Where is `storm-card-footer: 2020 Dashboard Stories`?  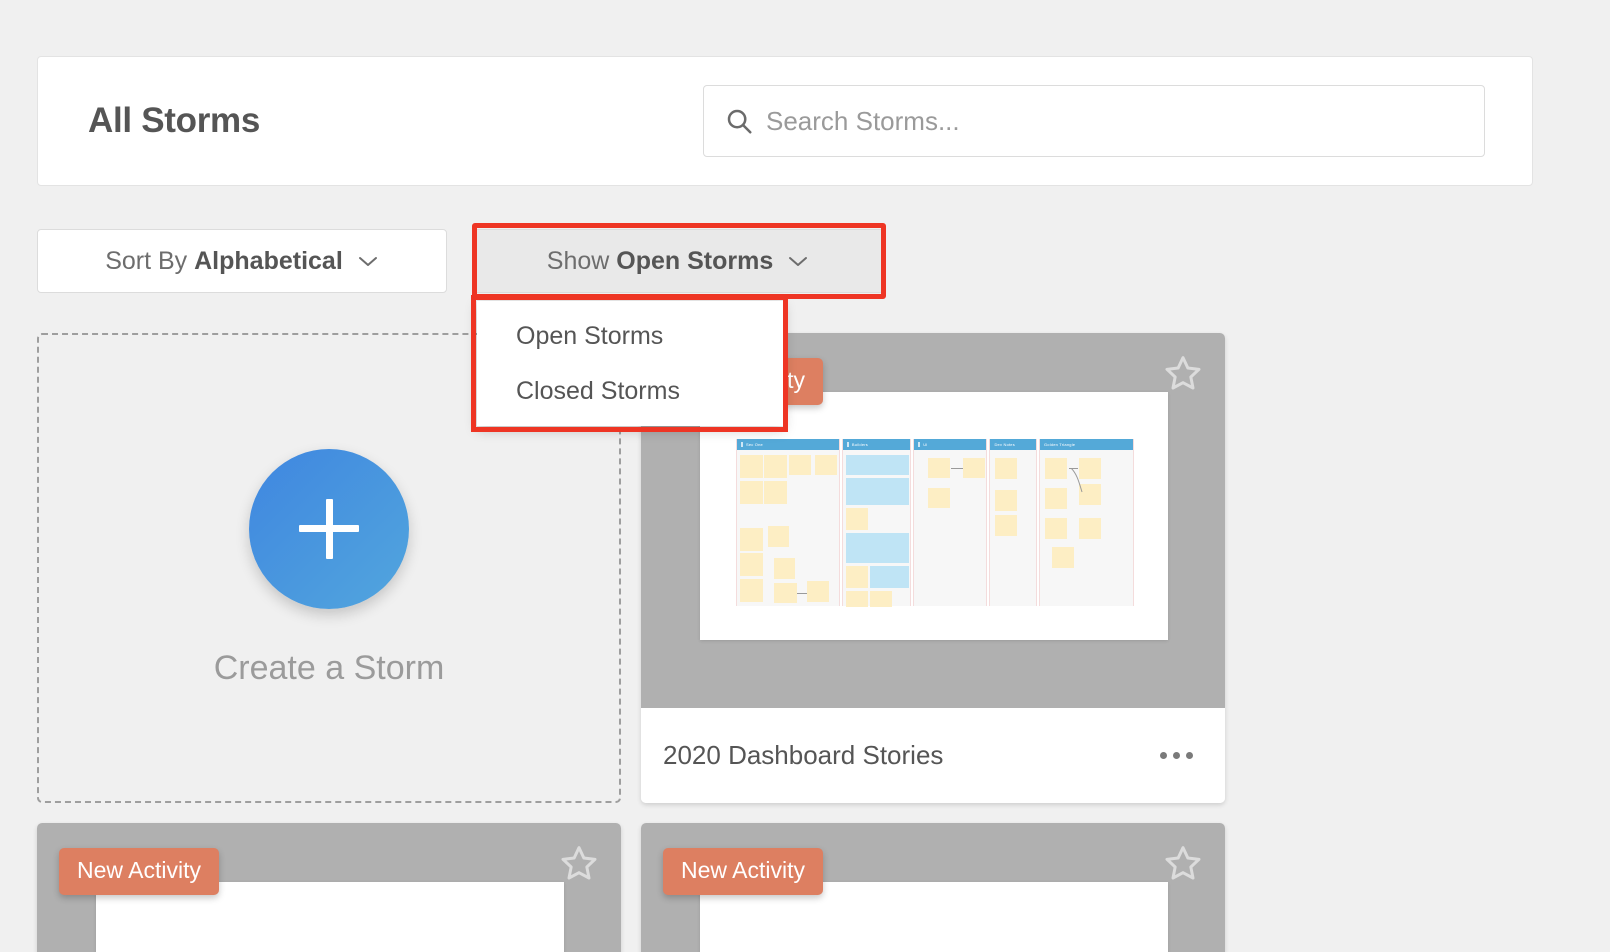 storm-card-footer: 2020 Dashboard Stories is located at coordinates (933, 755).